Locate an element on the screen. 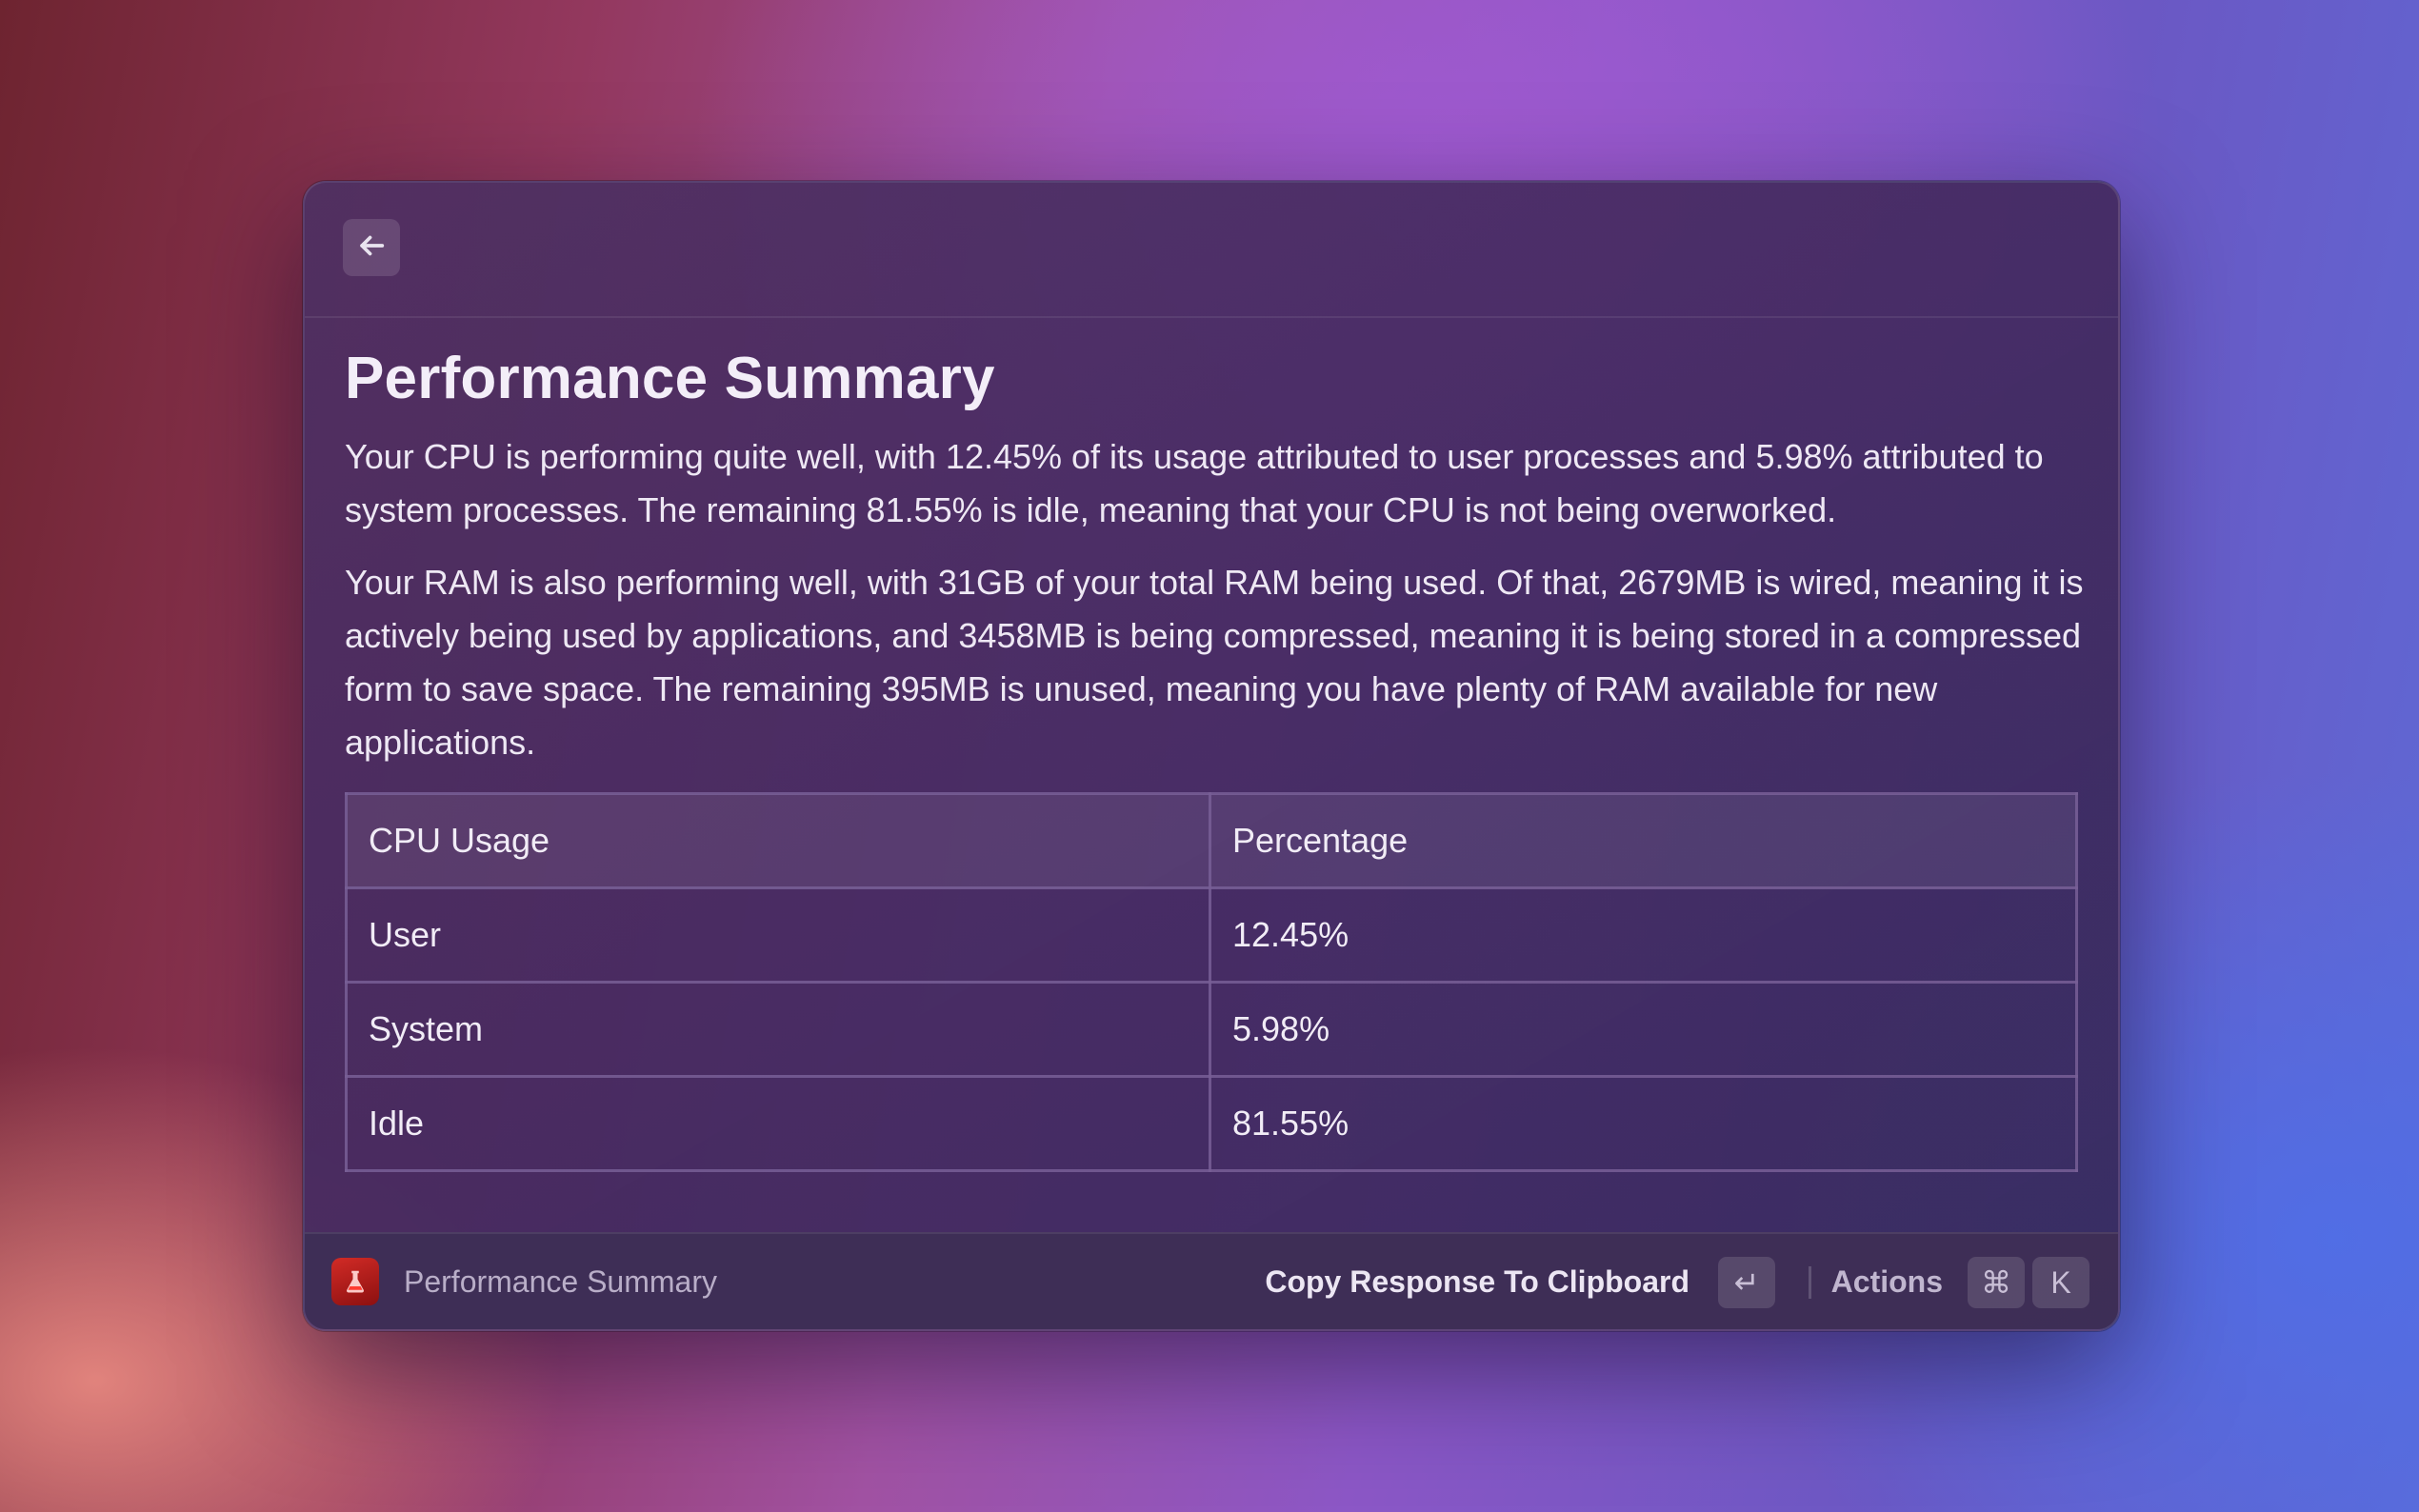  flask-icon is located at coordinates (355, 1281).